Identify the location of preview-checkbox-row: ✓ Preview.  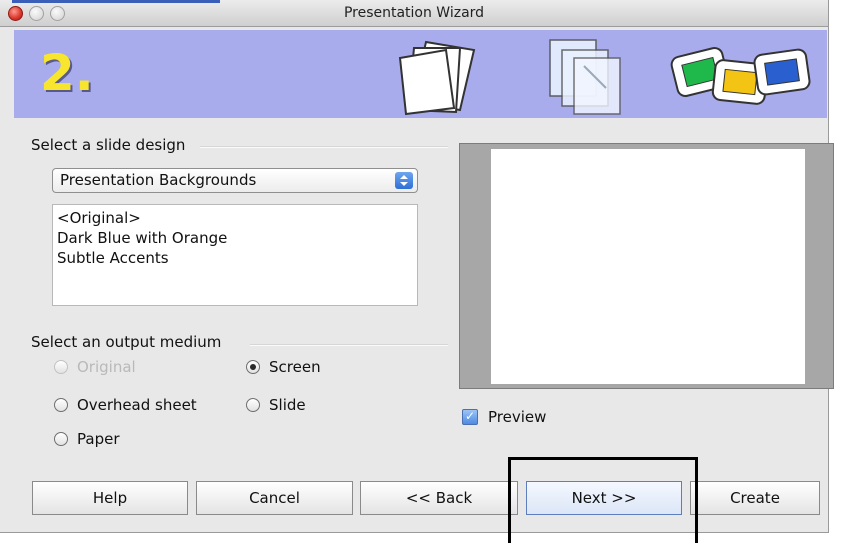
(504, 417).